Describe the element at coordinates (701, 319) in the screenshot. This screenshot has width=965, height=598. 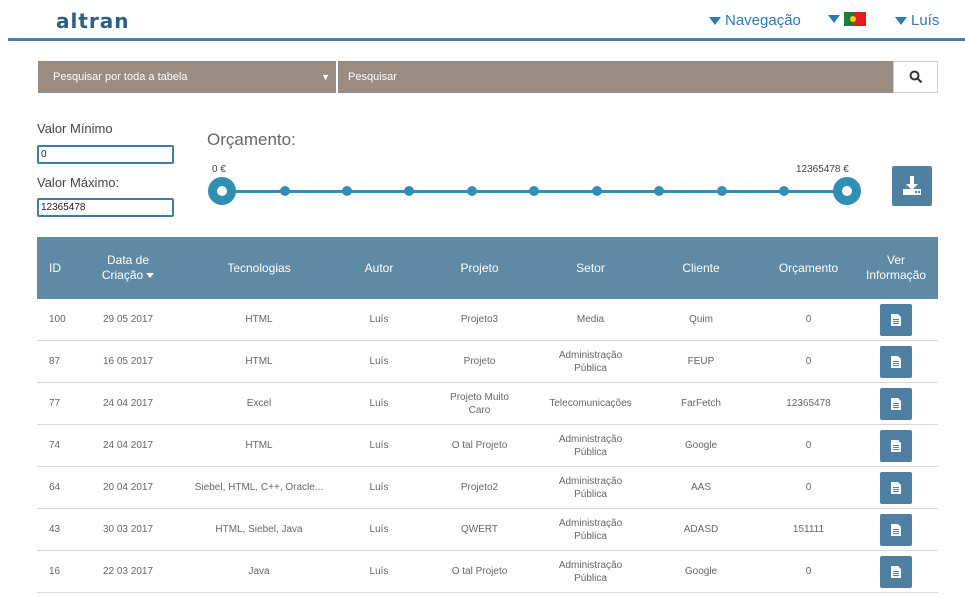
I see `cell-client: Quim` at that location.